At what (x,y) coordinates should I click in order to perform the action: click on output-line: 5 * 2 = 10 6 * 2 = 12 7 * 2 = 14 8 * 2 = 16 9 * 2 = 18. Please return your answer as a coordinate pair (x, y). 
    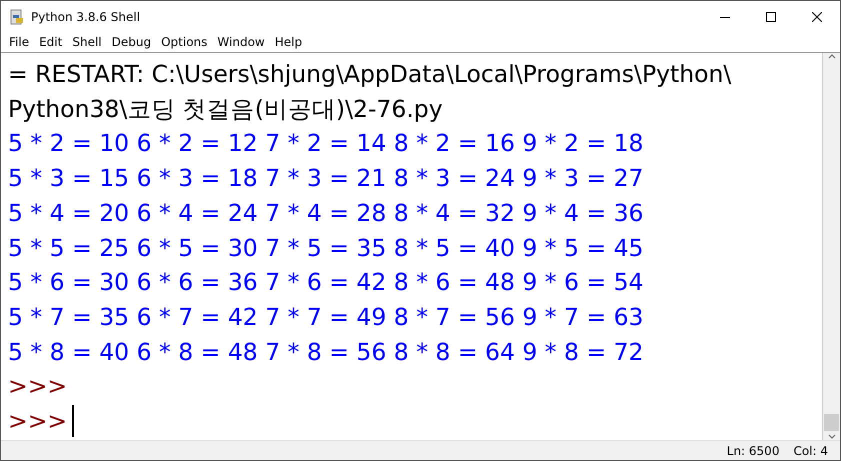
    Looking at the image, I should click on (326, 144).